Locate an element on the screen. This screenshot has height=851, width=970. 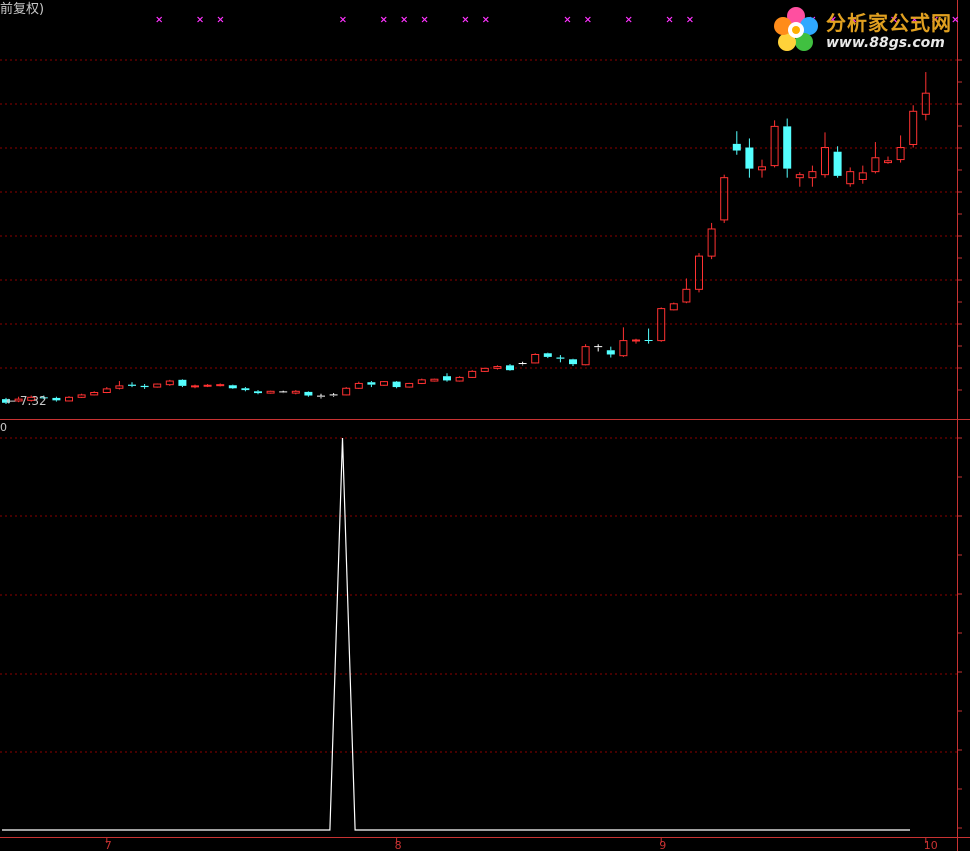
price-min-label: ← 7.32 is located at coordinates (26, 401).